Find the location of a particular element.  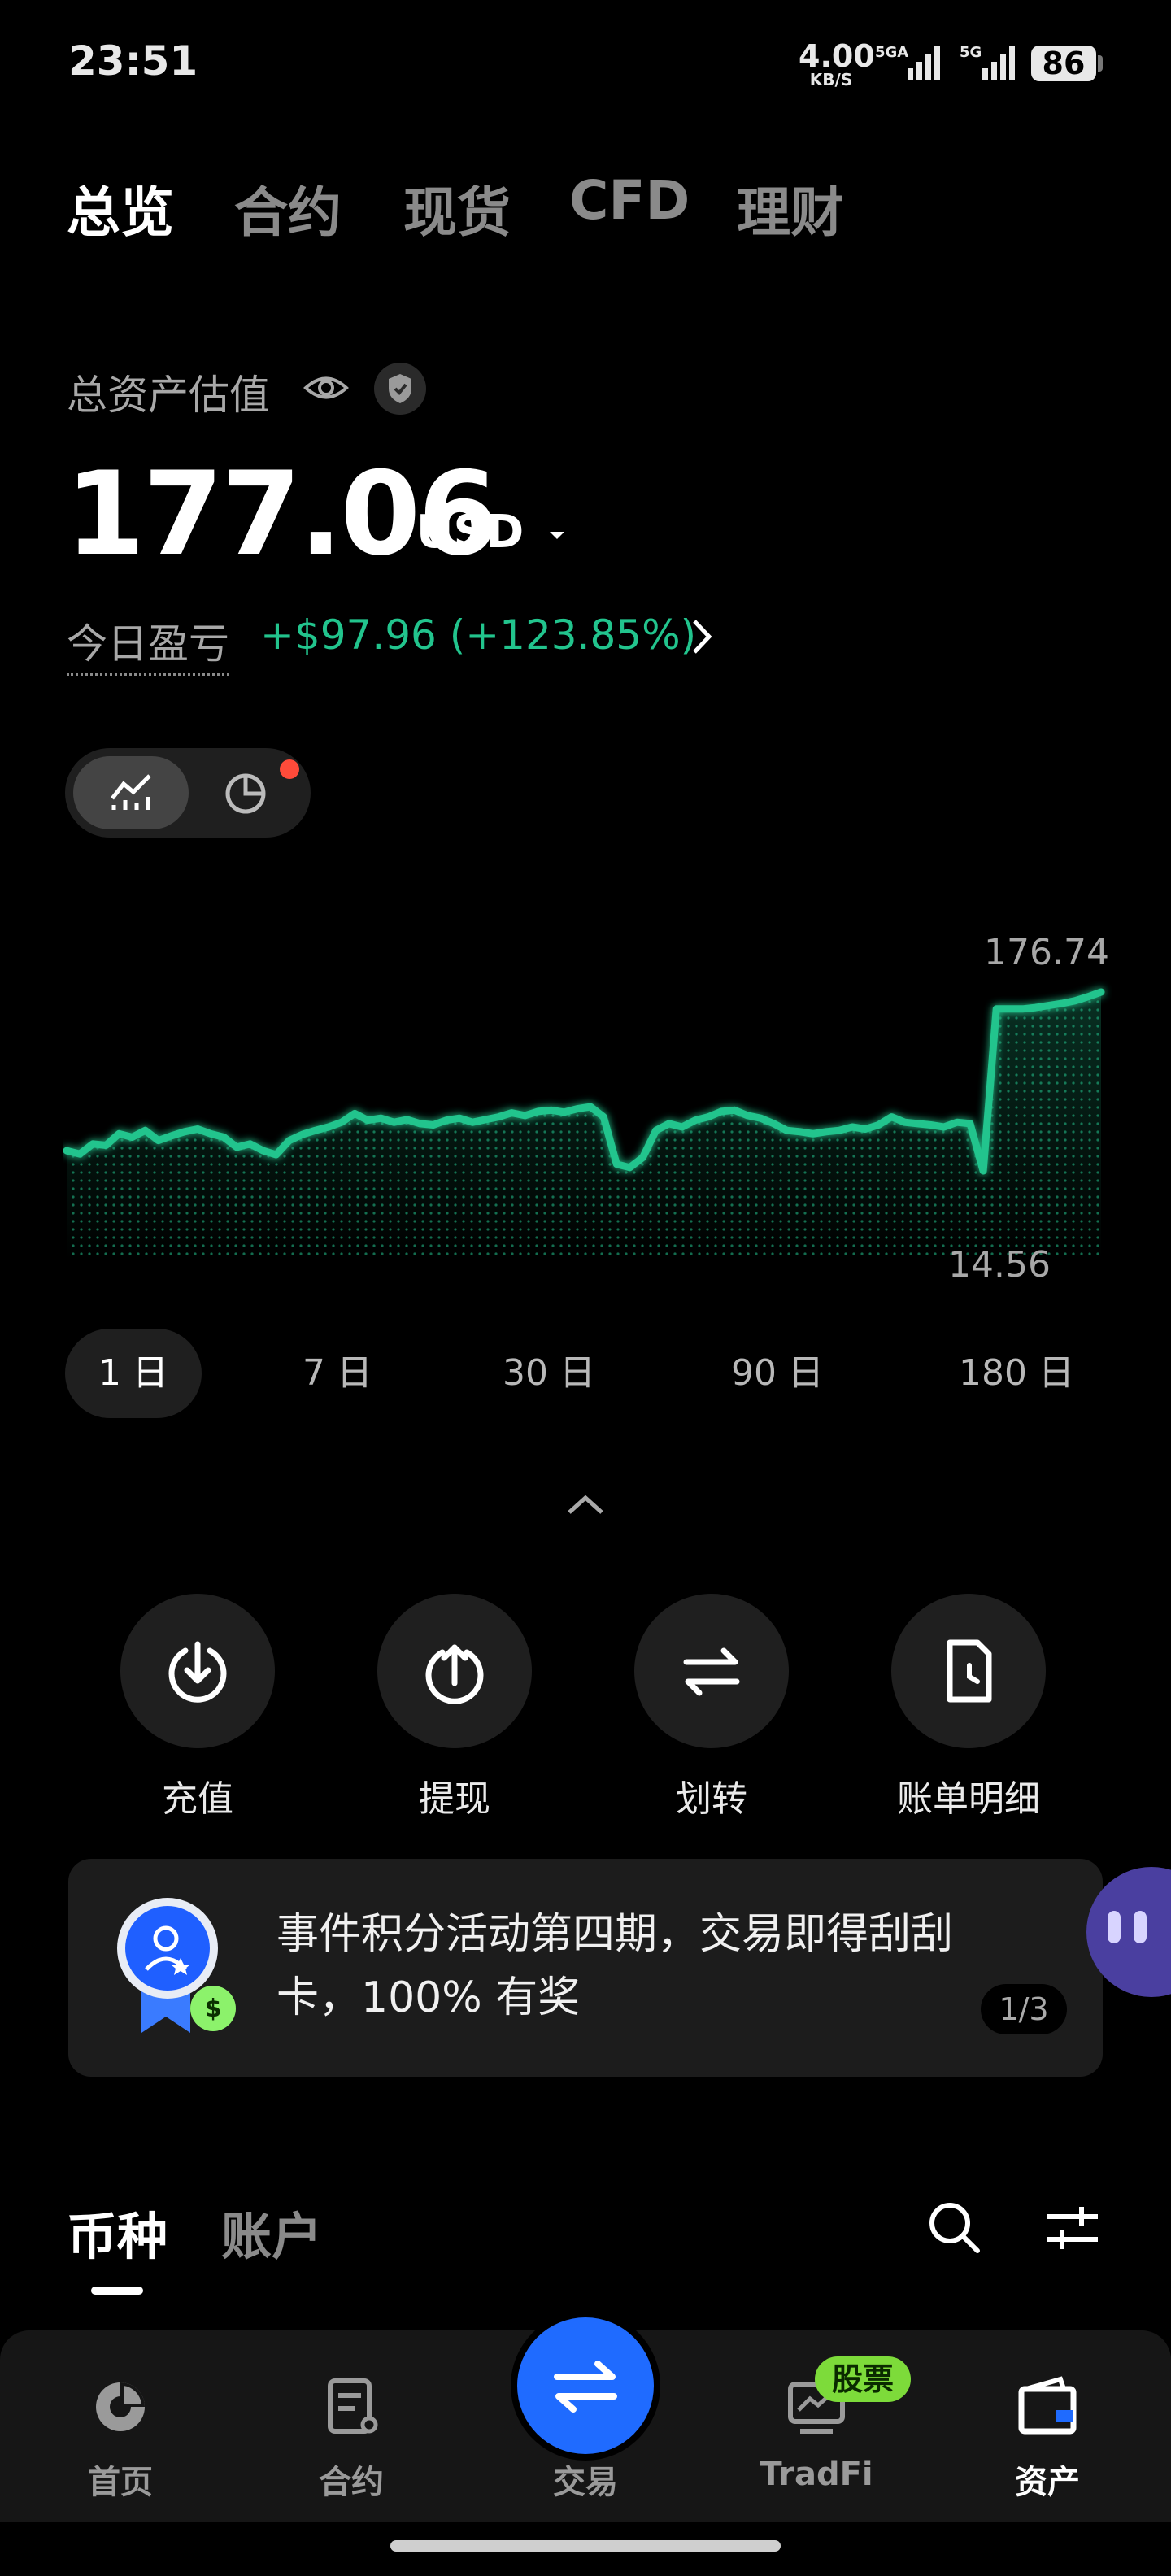

range-30d: 30 日 is located at coordinates (549, 1374).